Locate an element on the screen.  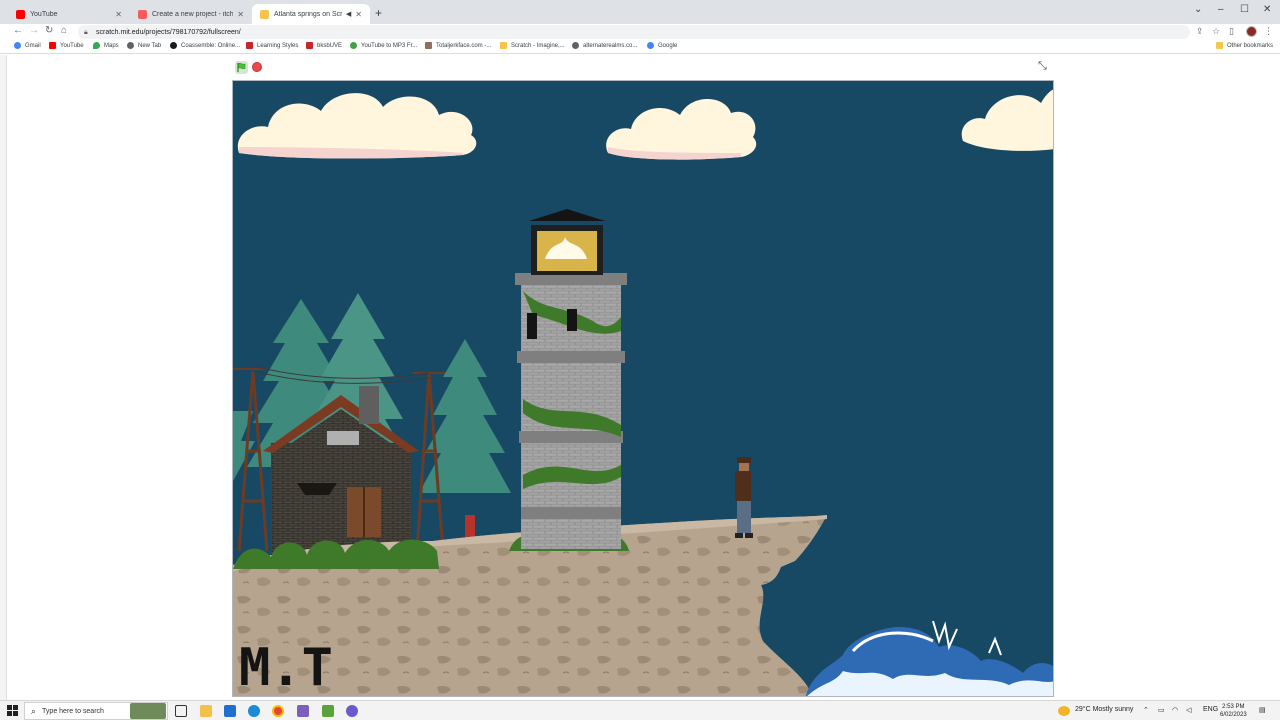
language-indicator: ENG is located at coordinates (1210, 709).